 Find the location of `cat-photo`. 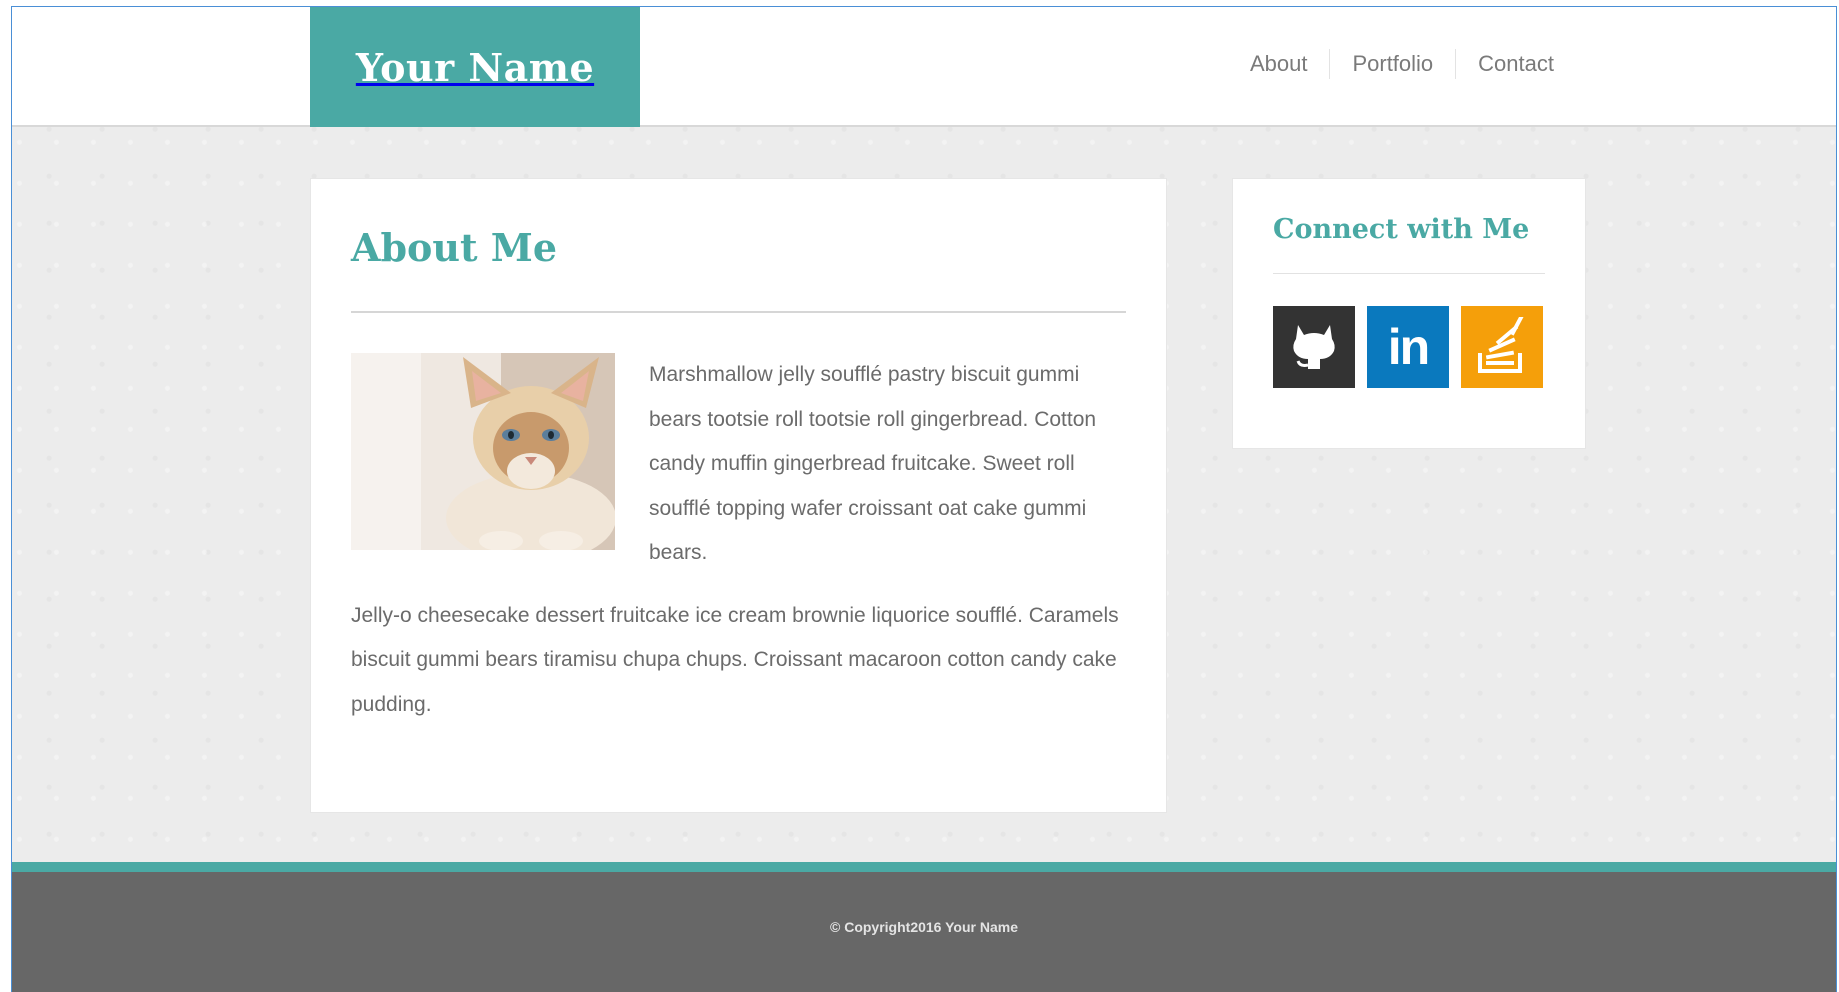

cat-photo is located at coordinates (483, 451).